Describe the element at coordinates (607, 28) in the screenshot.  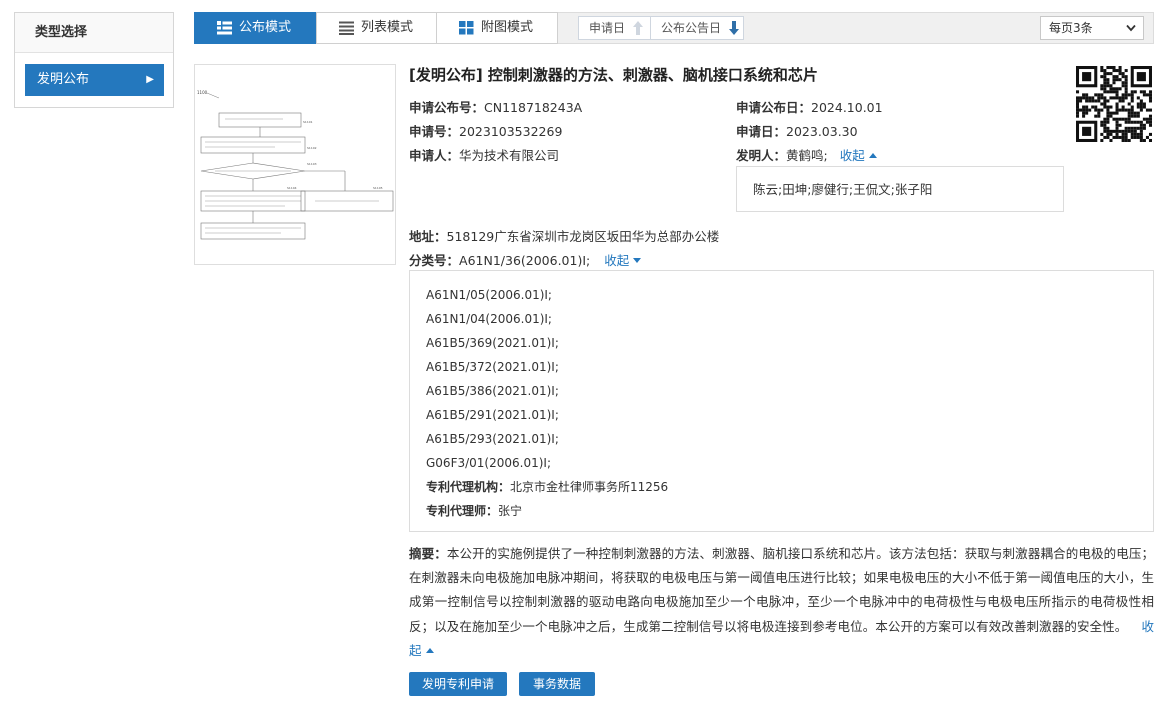
I see `sort-label: 申请日` at that location.